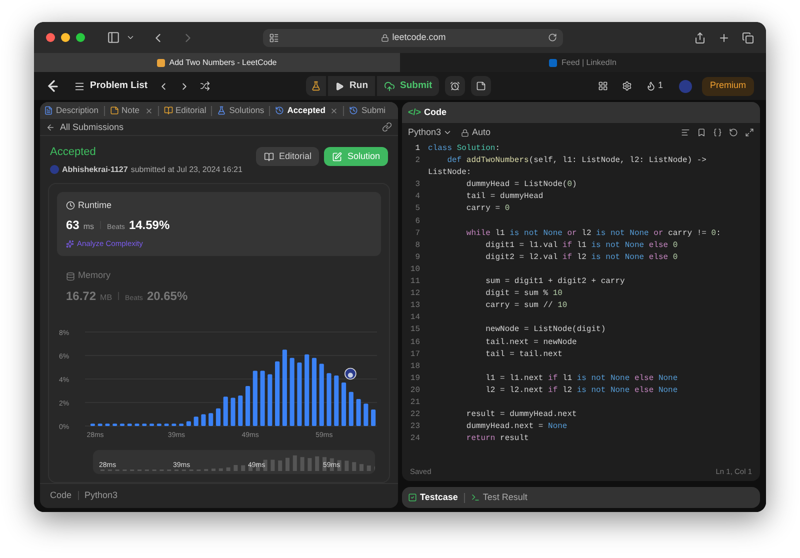 The width and height of the screenshot is (800, 558). I want to click on reload-icon, so click(552, 37).